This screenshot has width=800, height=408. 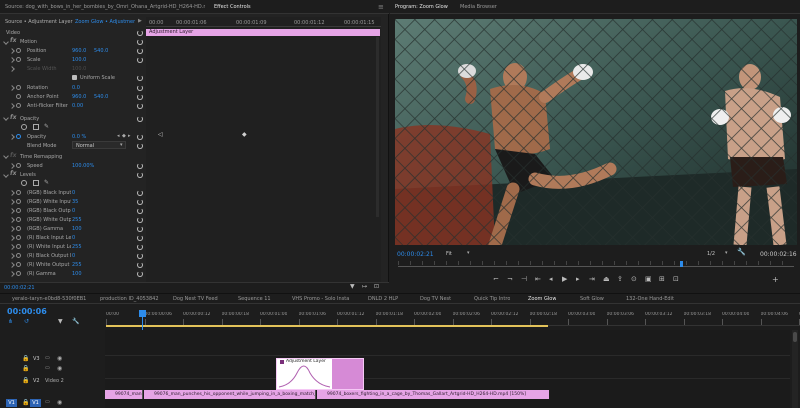 What do you see at coordinates (681, 264) in the screenshot?
I see `program-playhead` at bounding box center [681, 264].